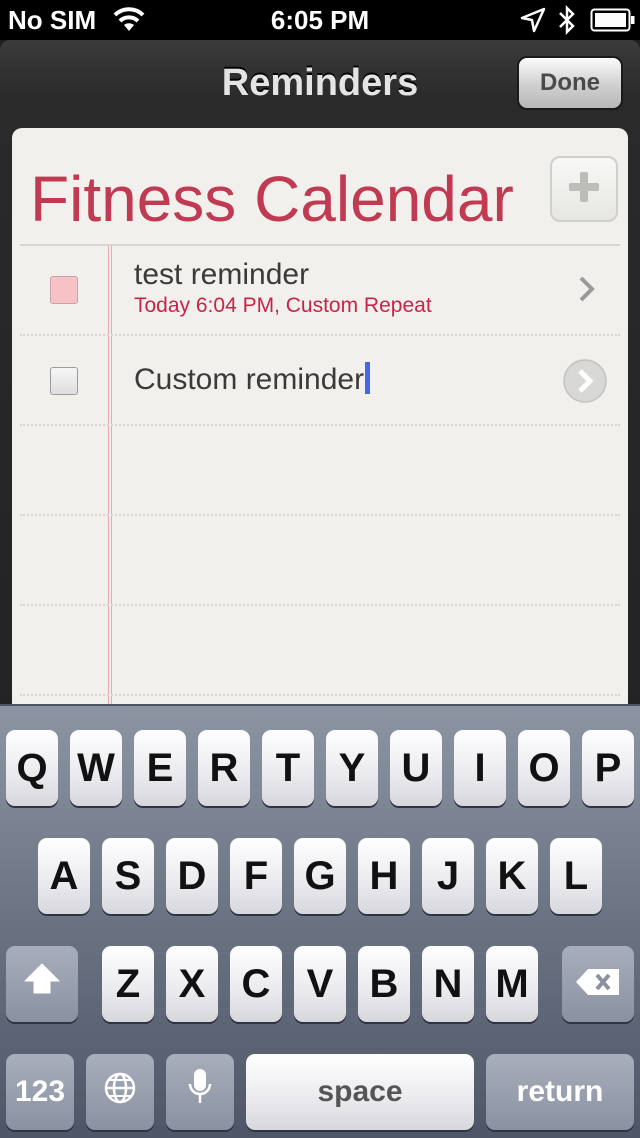 This screenshot has height=1138, width=640. I want to click on key-c: C, so click(256, 984).